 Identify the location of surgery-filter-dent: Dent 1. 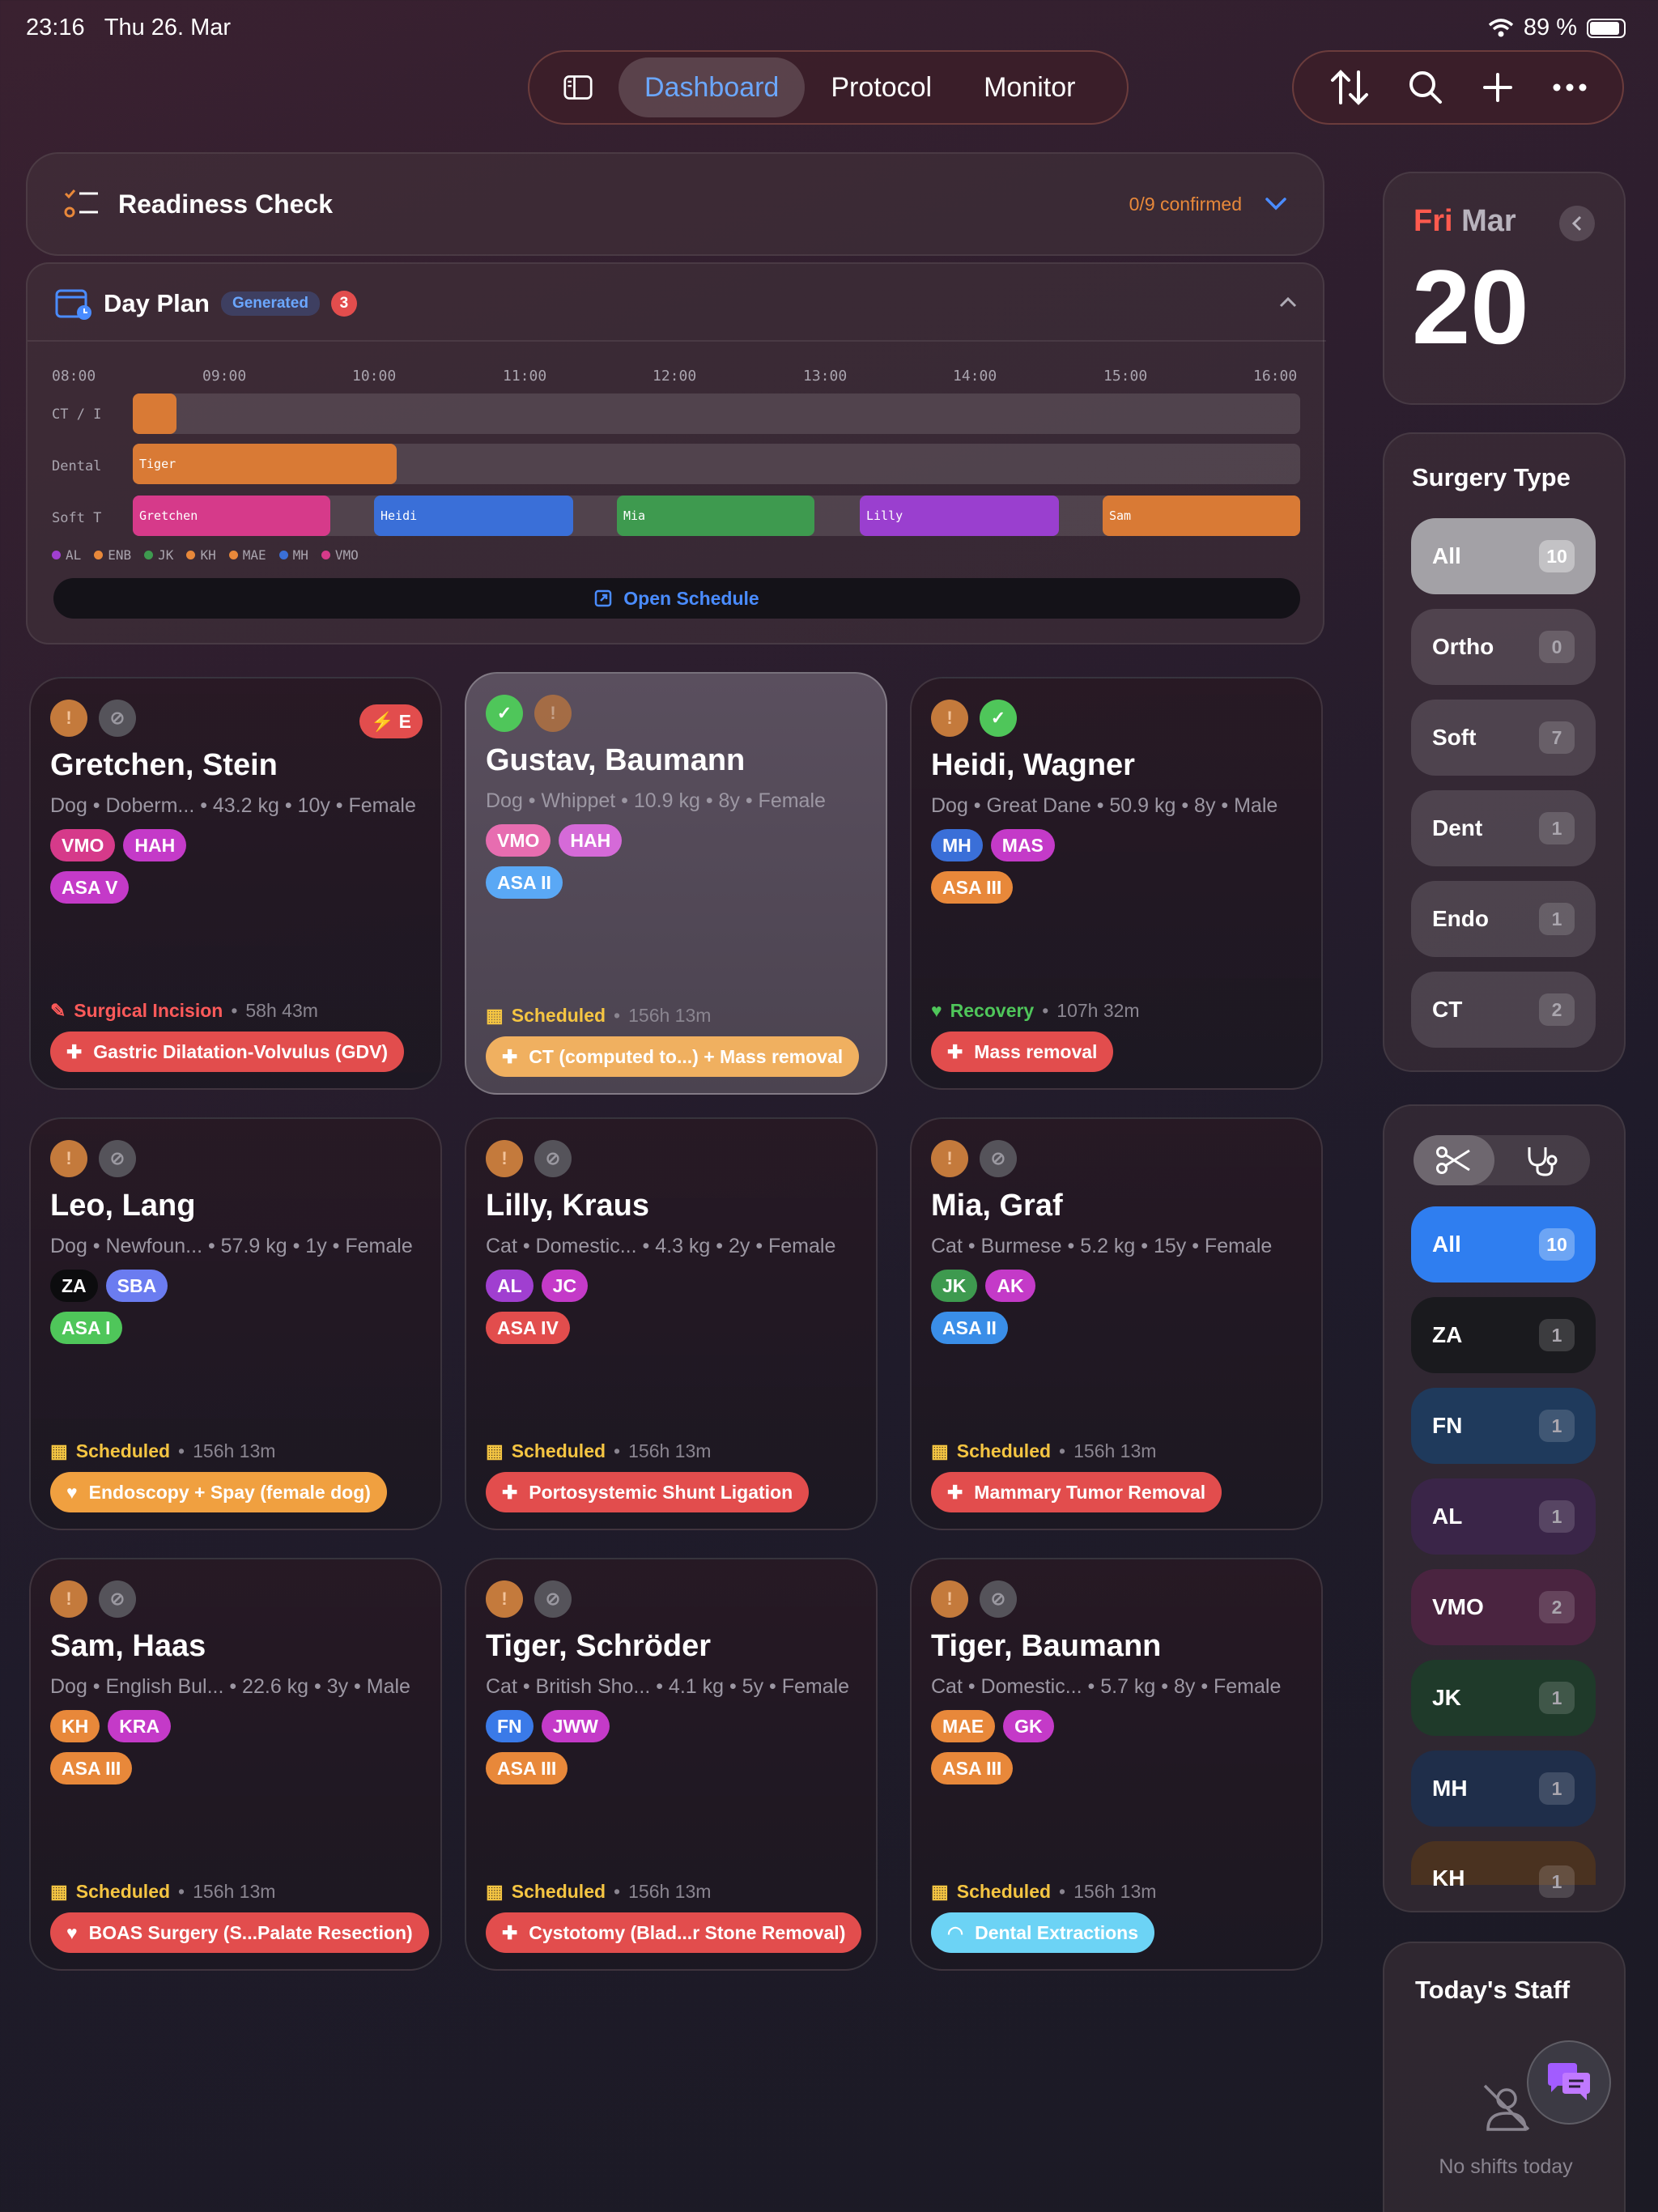
(1503, 828).